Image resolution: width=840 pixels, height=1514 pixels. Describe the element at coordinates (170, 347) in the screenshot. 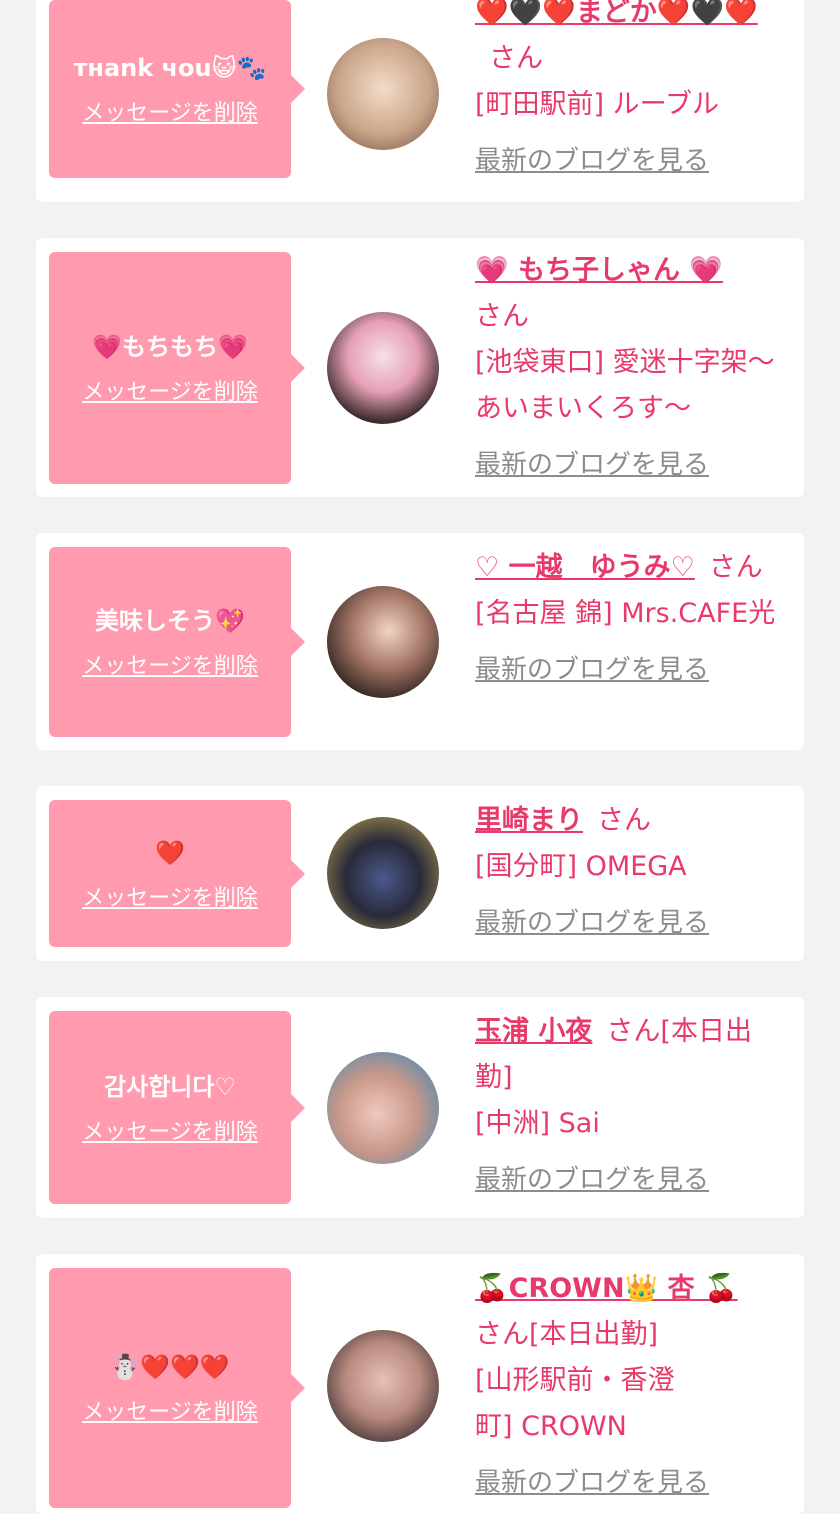

I see `message-text: 💗もちもち💗` at that location.